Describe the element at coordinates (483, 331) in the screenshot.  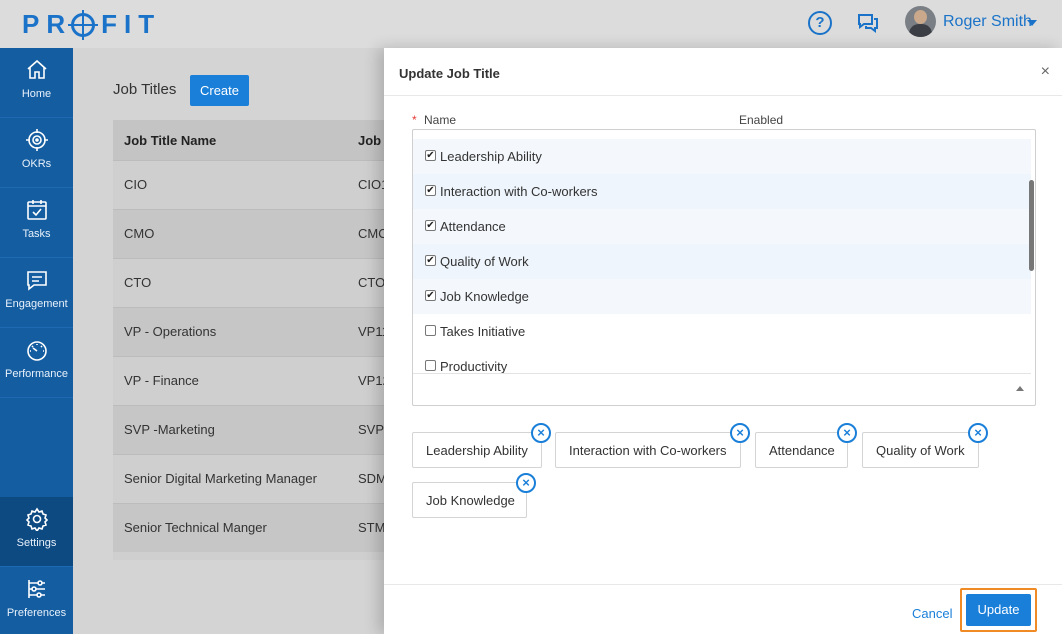
I see `option-label: Takes Initiative` at that location.